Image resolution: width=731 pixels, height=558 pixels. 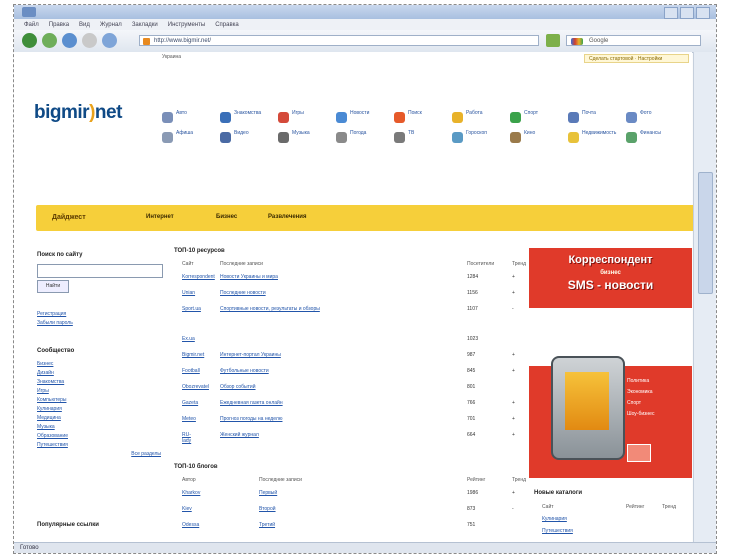 What do you see at coordinates (365, 12) in the screenshot?
I see `title-bar` at bounding box center [365, 12].